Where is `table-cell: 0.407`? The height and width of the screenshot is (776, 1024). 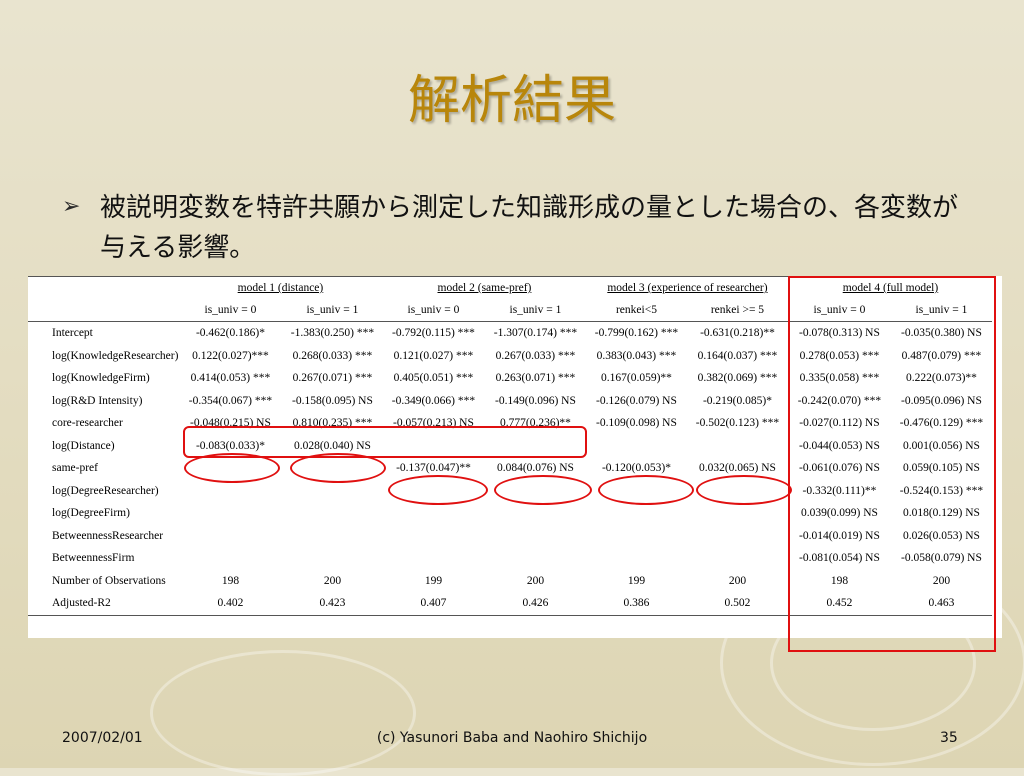 table-cell: 0.407 is located at coordinates (433, 604).